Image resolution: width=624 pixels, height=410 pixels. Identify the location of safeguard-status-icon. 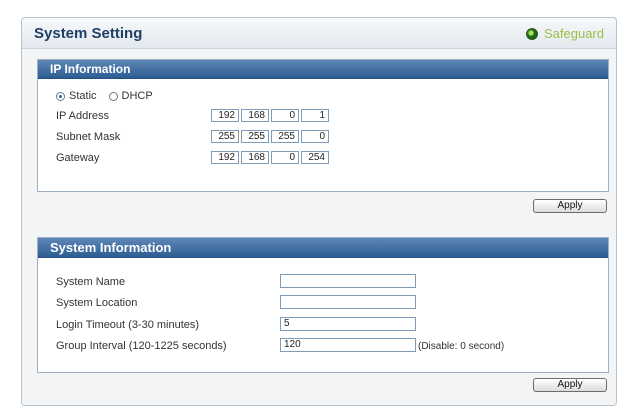
(532, 33).